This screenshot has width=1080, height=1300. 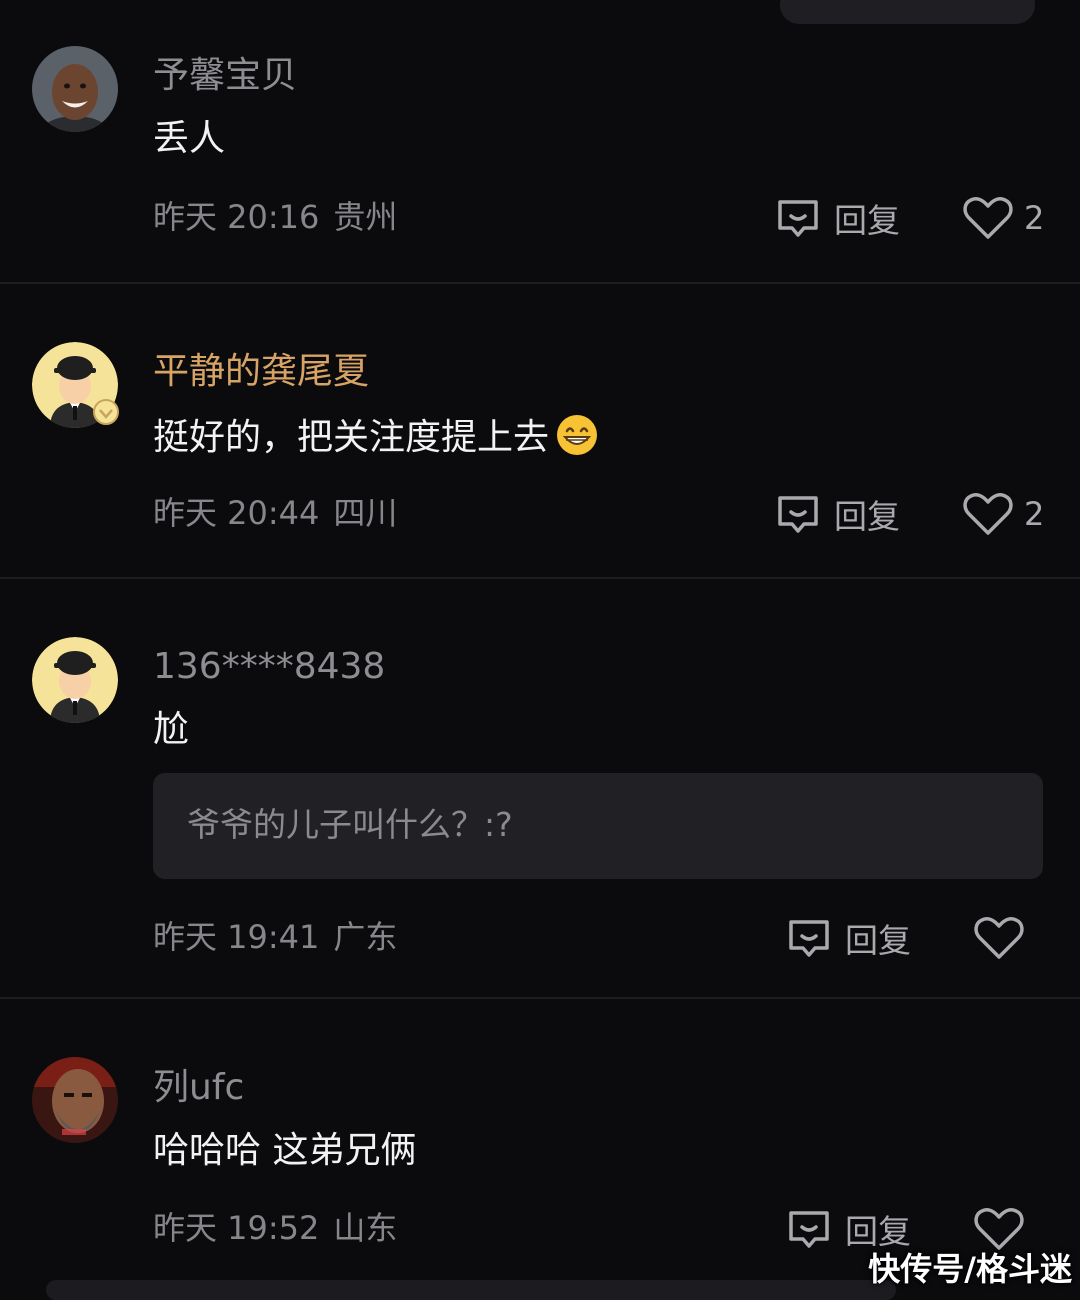 What do you see at coordinates (970, 1269) in the screenshot?
I see `watermark: 快传号/格斗迷` at bounding box center [970, 1269].